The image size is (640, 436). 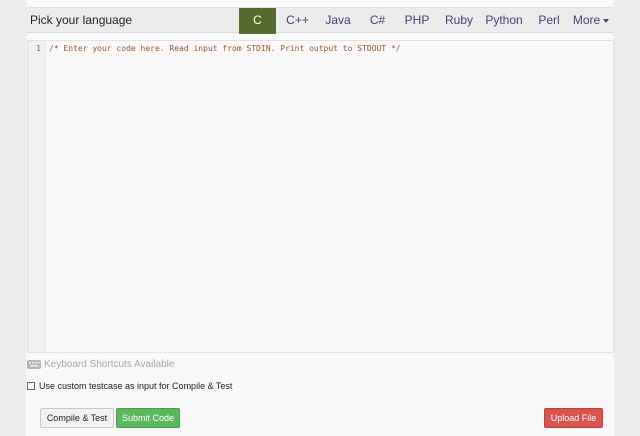 I want to click on tab-language-ruby: Ruby, so click(x=459, y=21).